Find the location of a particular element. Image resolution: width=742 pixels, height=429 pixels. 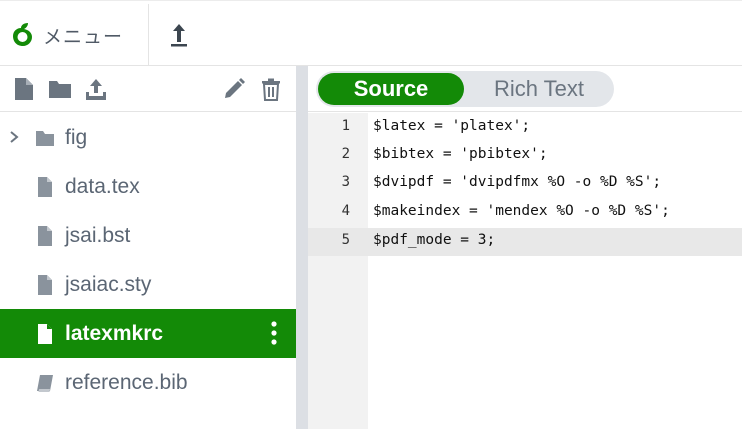

new-file-icon is located at coordinates (24, 89).